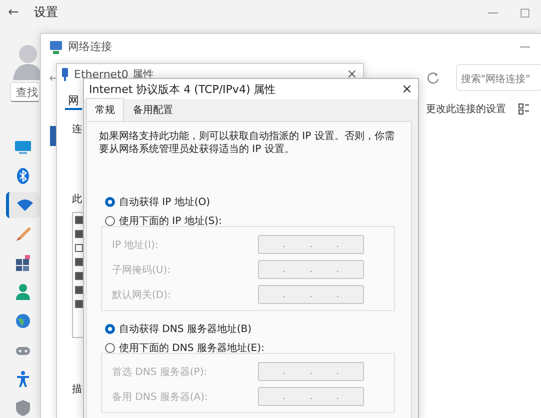  What do you see at coordinates (142, 270) in the screenshot?
I see `field-label: 子网掩码(U):` at bounding box center [142, 270].